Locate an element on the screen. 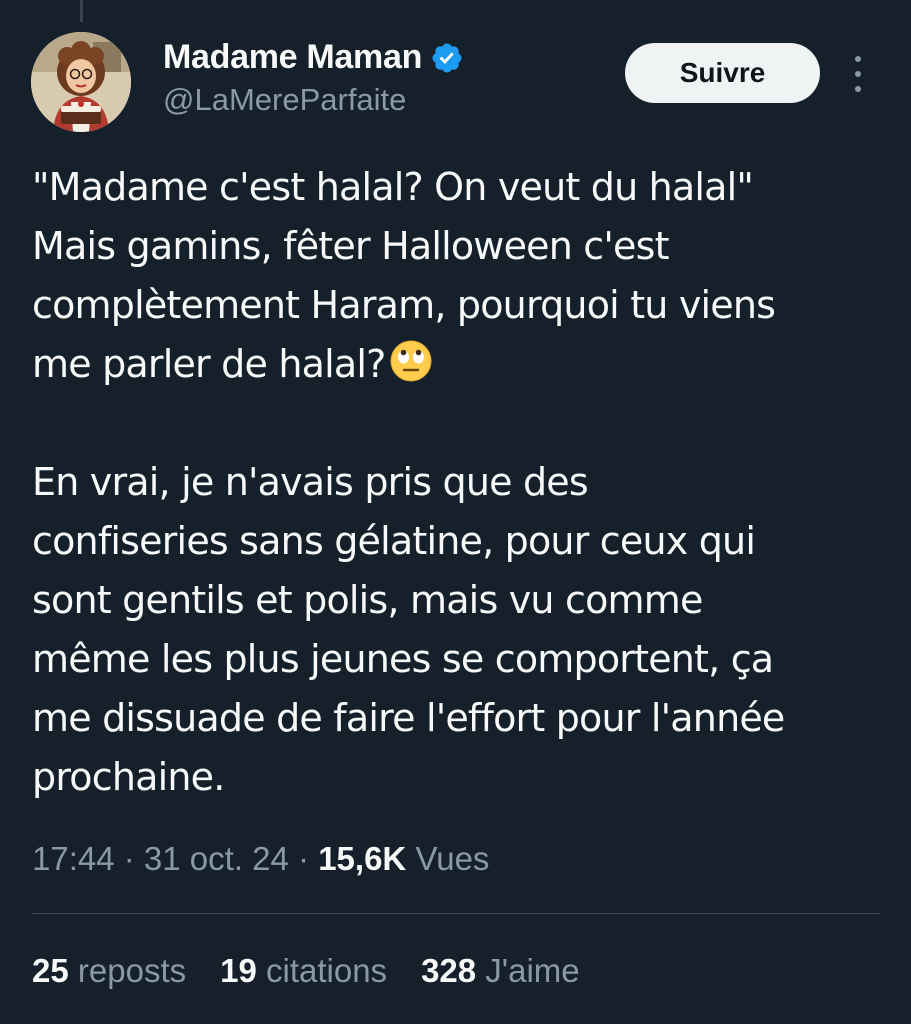 The height and width of the screenshot is (1024, 911). author-name-row: Madame Maman is located at coordinates (313, 57).